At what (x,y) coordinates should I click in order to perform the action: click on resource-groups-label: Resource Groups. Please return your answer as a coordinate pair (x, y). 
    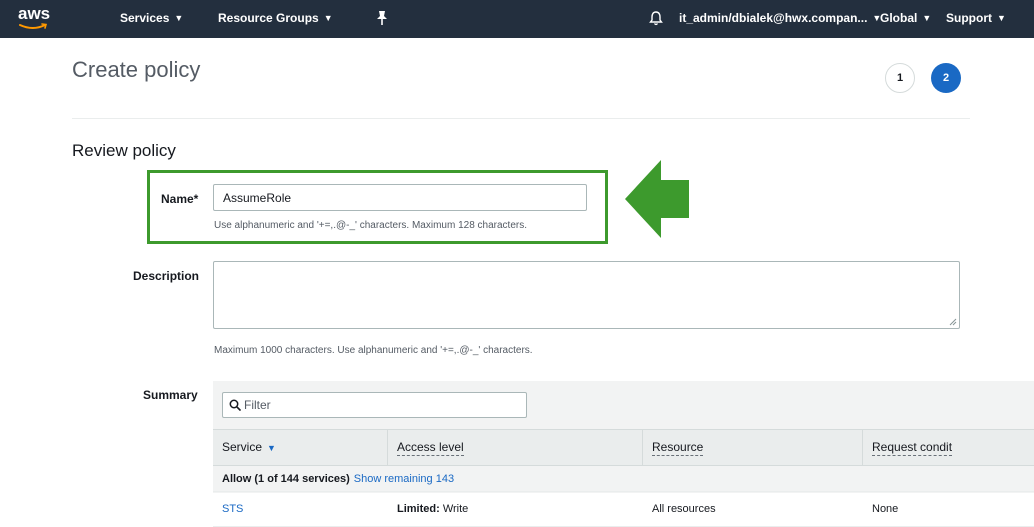
    Looking at the image, I should click on (268, 18).